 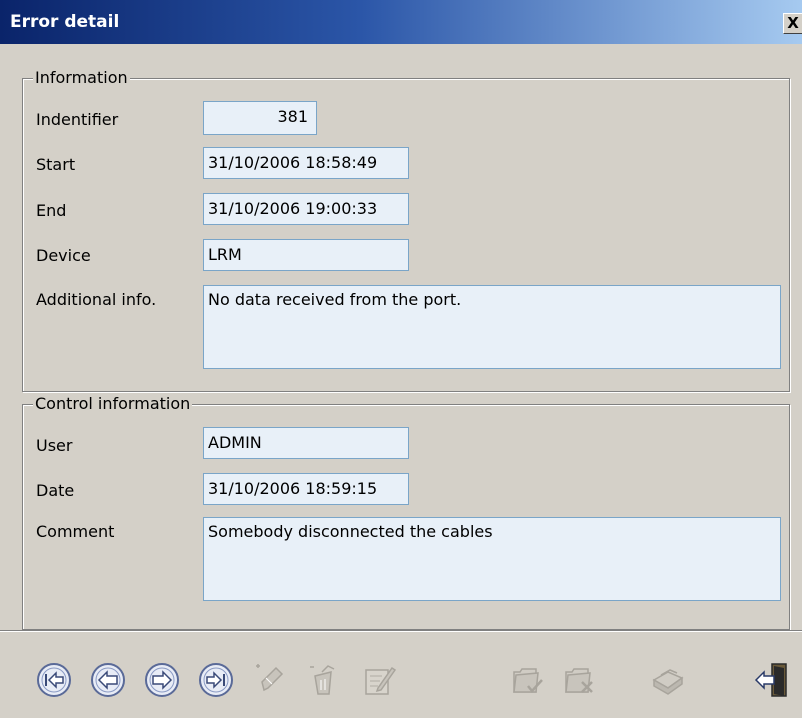 I want to click on add-record-button, so click(x=270, y=680).